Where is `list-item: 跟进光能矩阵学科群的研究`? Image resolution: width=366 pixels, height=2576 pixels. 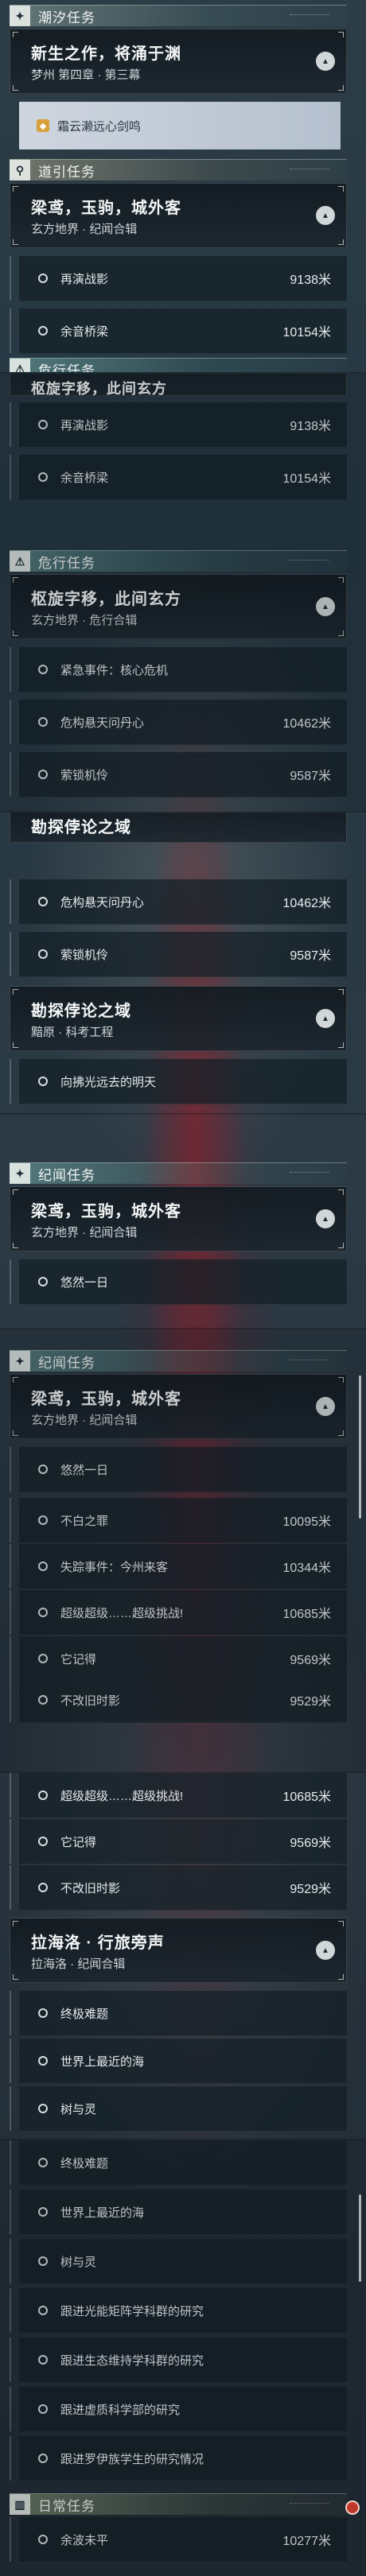 list-item: 跟进光能矩阵学科群的研究 is located at coordinates (178, 2311).